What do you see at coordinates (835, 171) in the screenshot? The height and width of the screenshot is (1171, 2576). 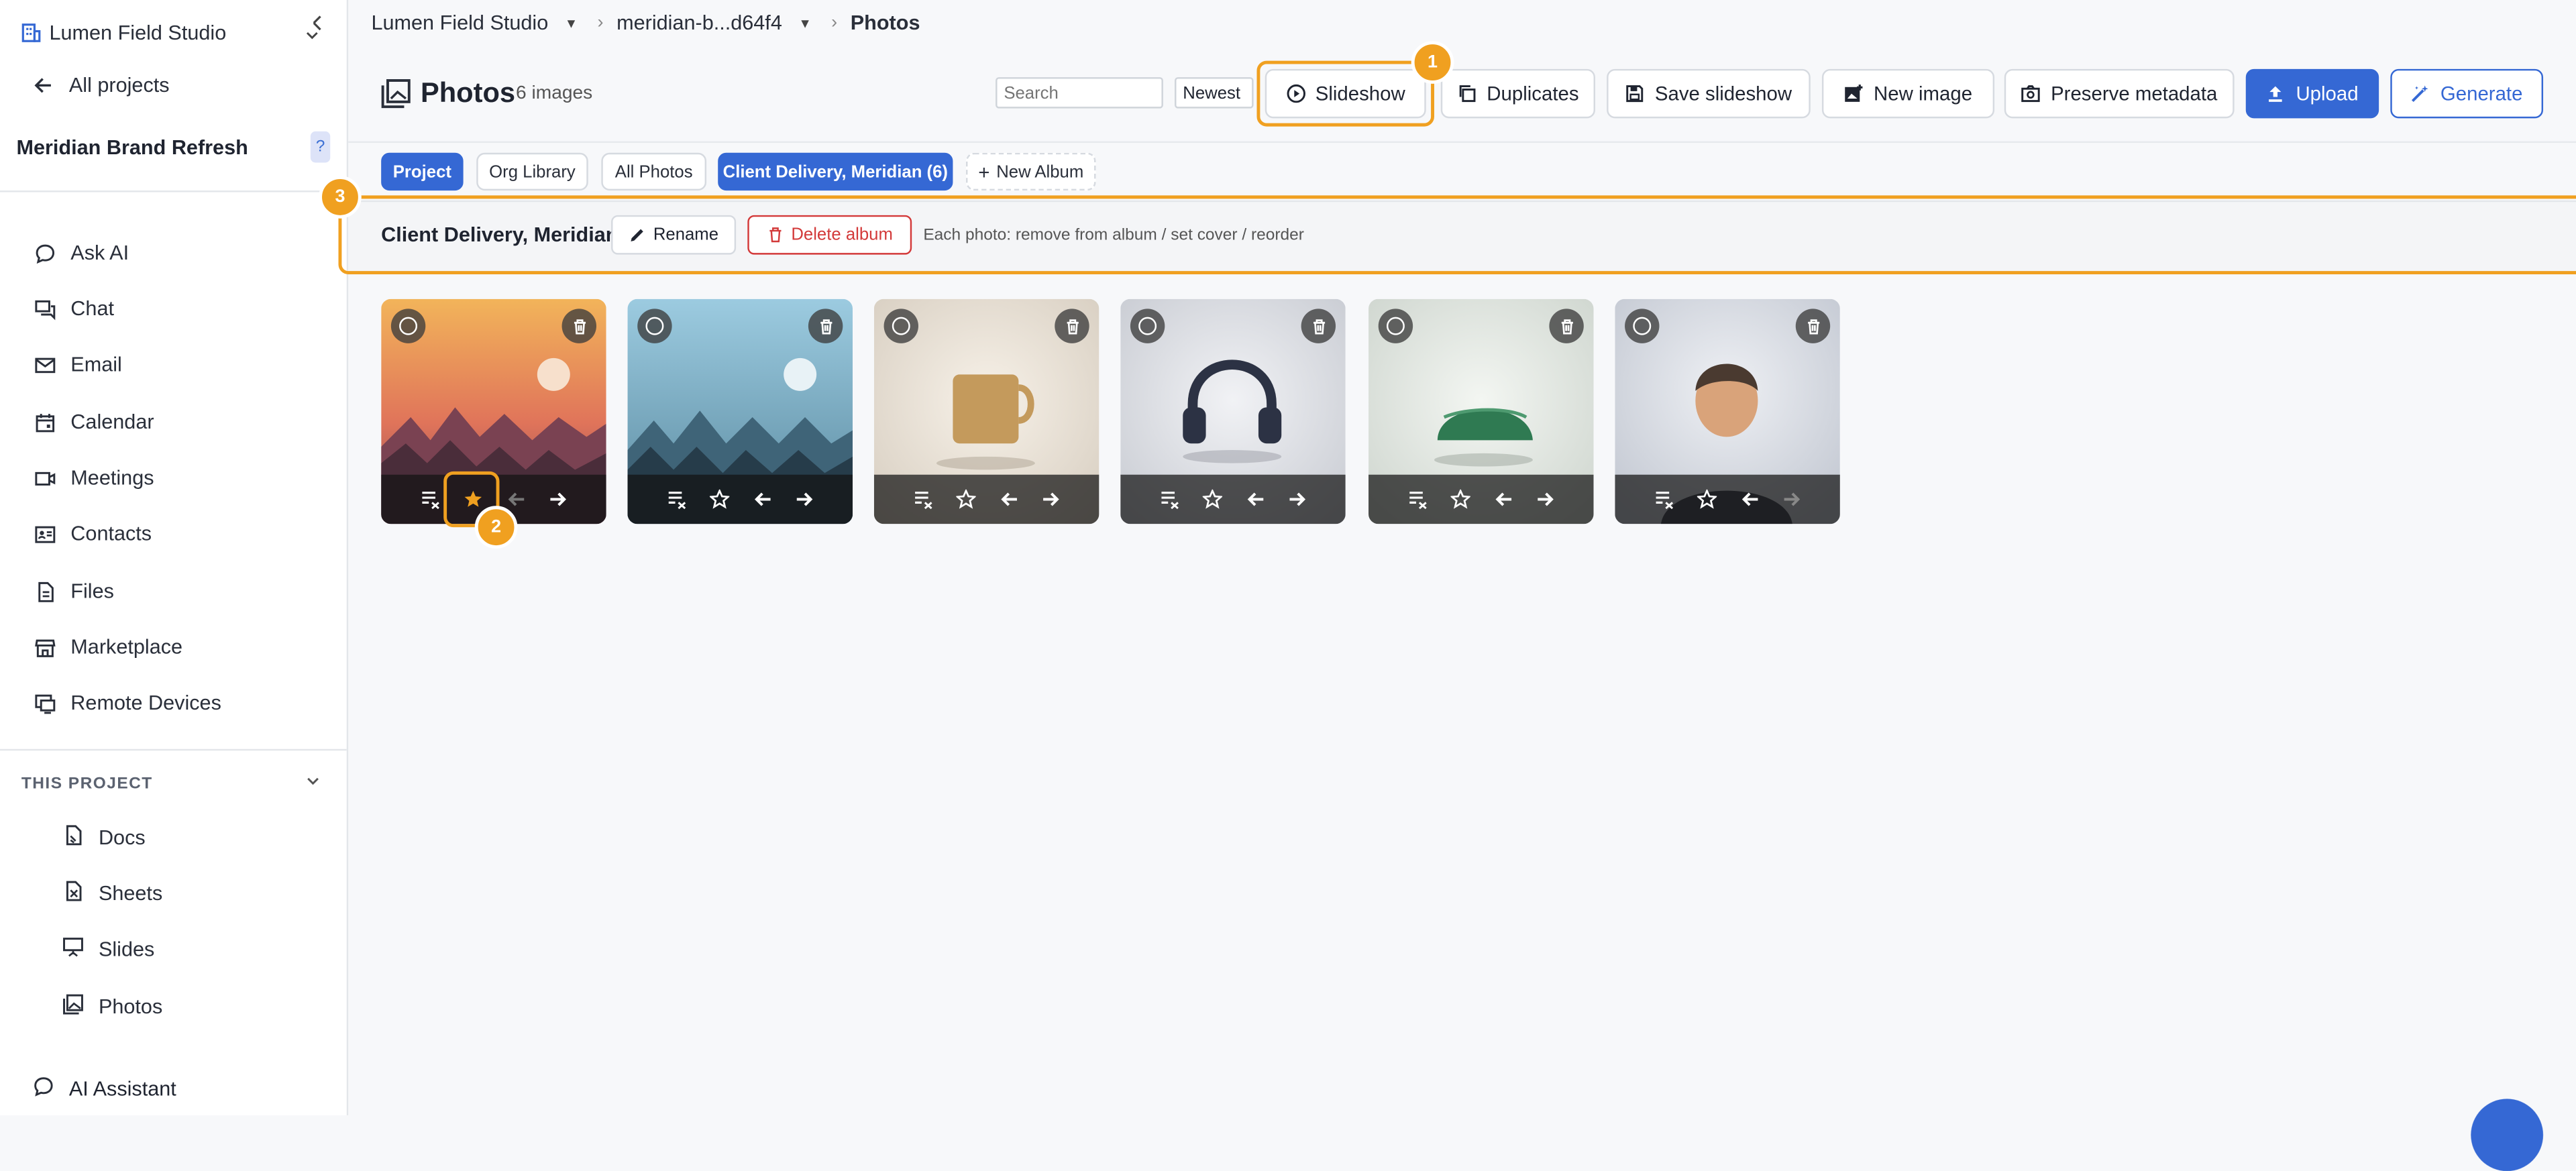 I see `album-tab-client-delivery: Client Delivery, Meridian (6)` at bounding box center [835, 171].